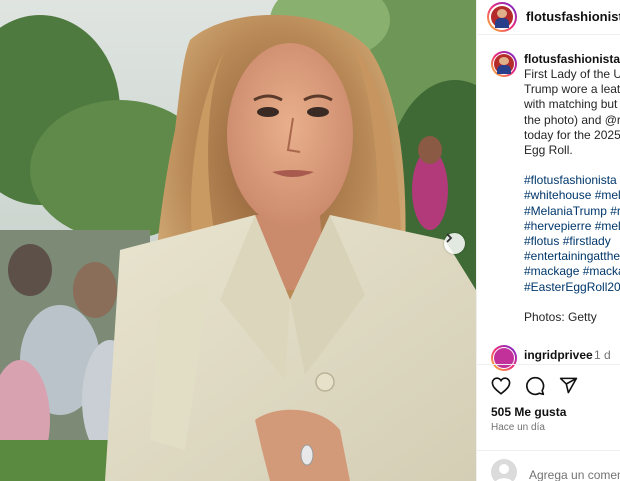 This screenshot has height=481, width=620. I want to click on photo-credit: Photos: Getty, so click(560, 316).